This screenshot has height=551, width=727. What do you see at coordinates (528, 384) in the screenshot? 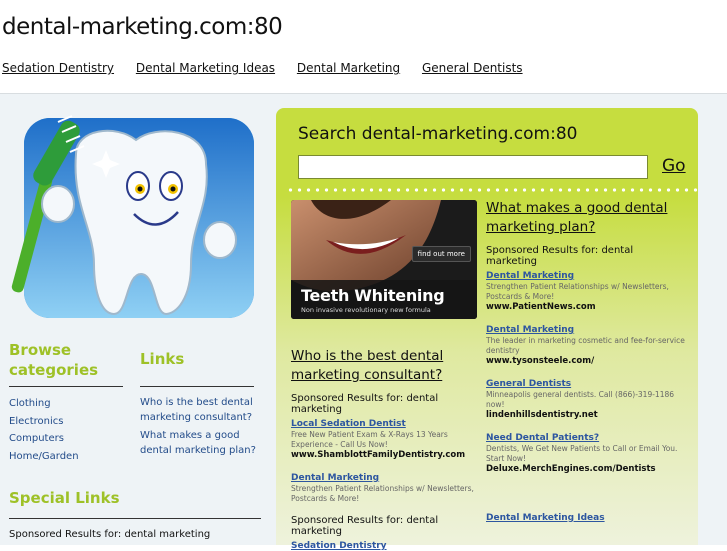
I see `result-title-link: General Dentists` at bounding box center [528, 384].